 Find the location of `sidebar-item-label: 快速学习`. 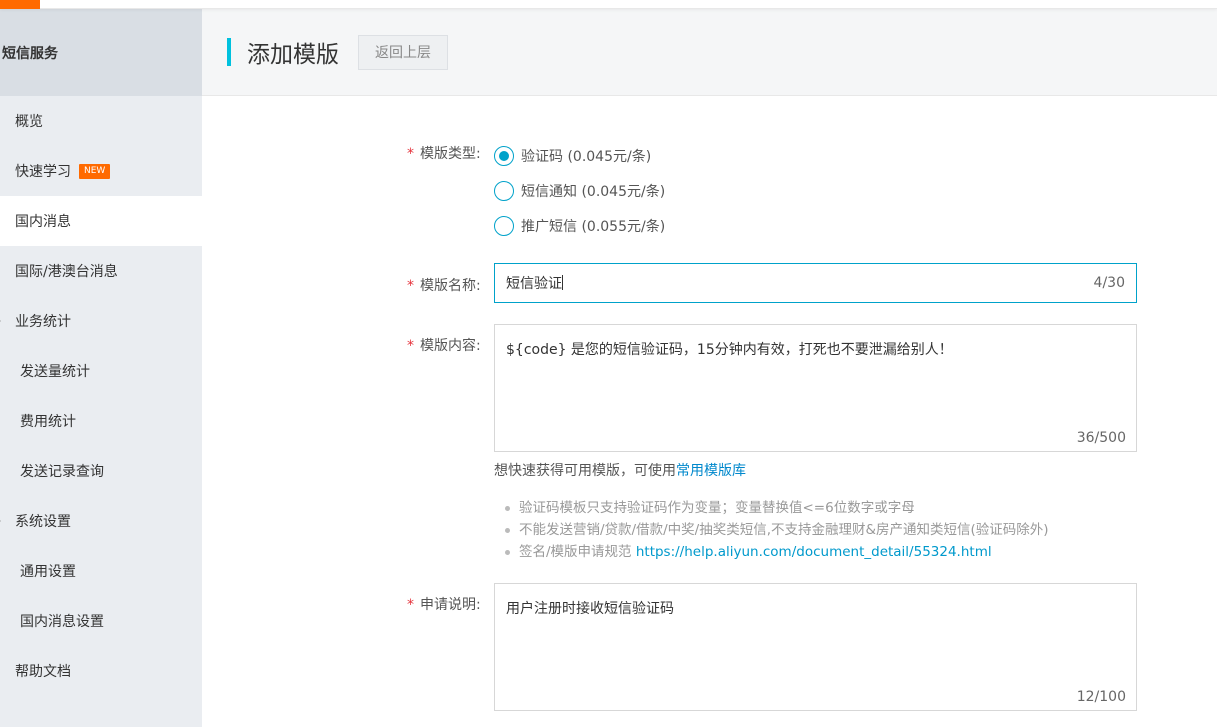

sidebar-item-label: 快速学习 is located at coordinates (43, 172).